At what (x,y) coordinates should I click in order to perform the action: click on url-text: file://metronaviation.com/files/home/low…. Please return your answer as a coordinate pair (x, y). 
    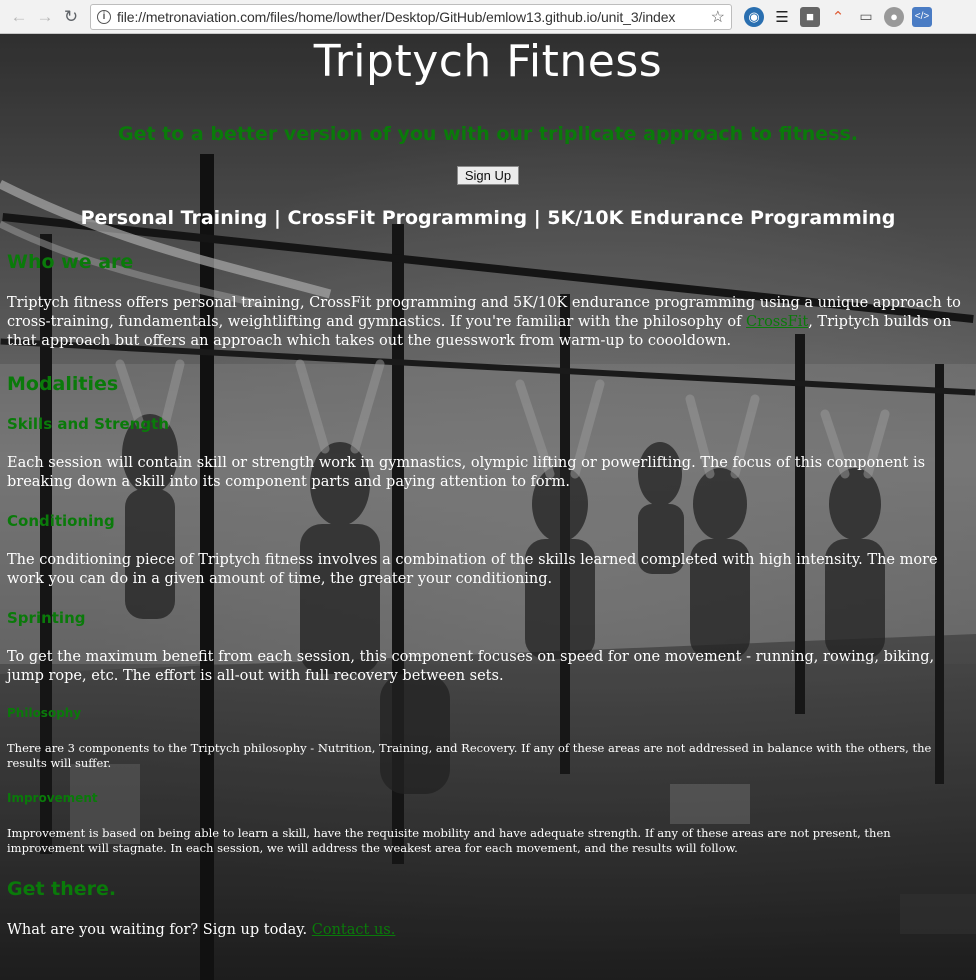
    Looking at the image, I should click on (412, 17).